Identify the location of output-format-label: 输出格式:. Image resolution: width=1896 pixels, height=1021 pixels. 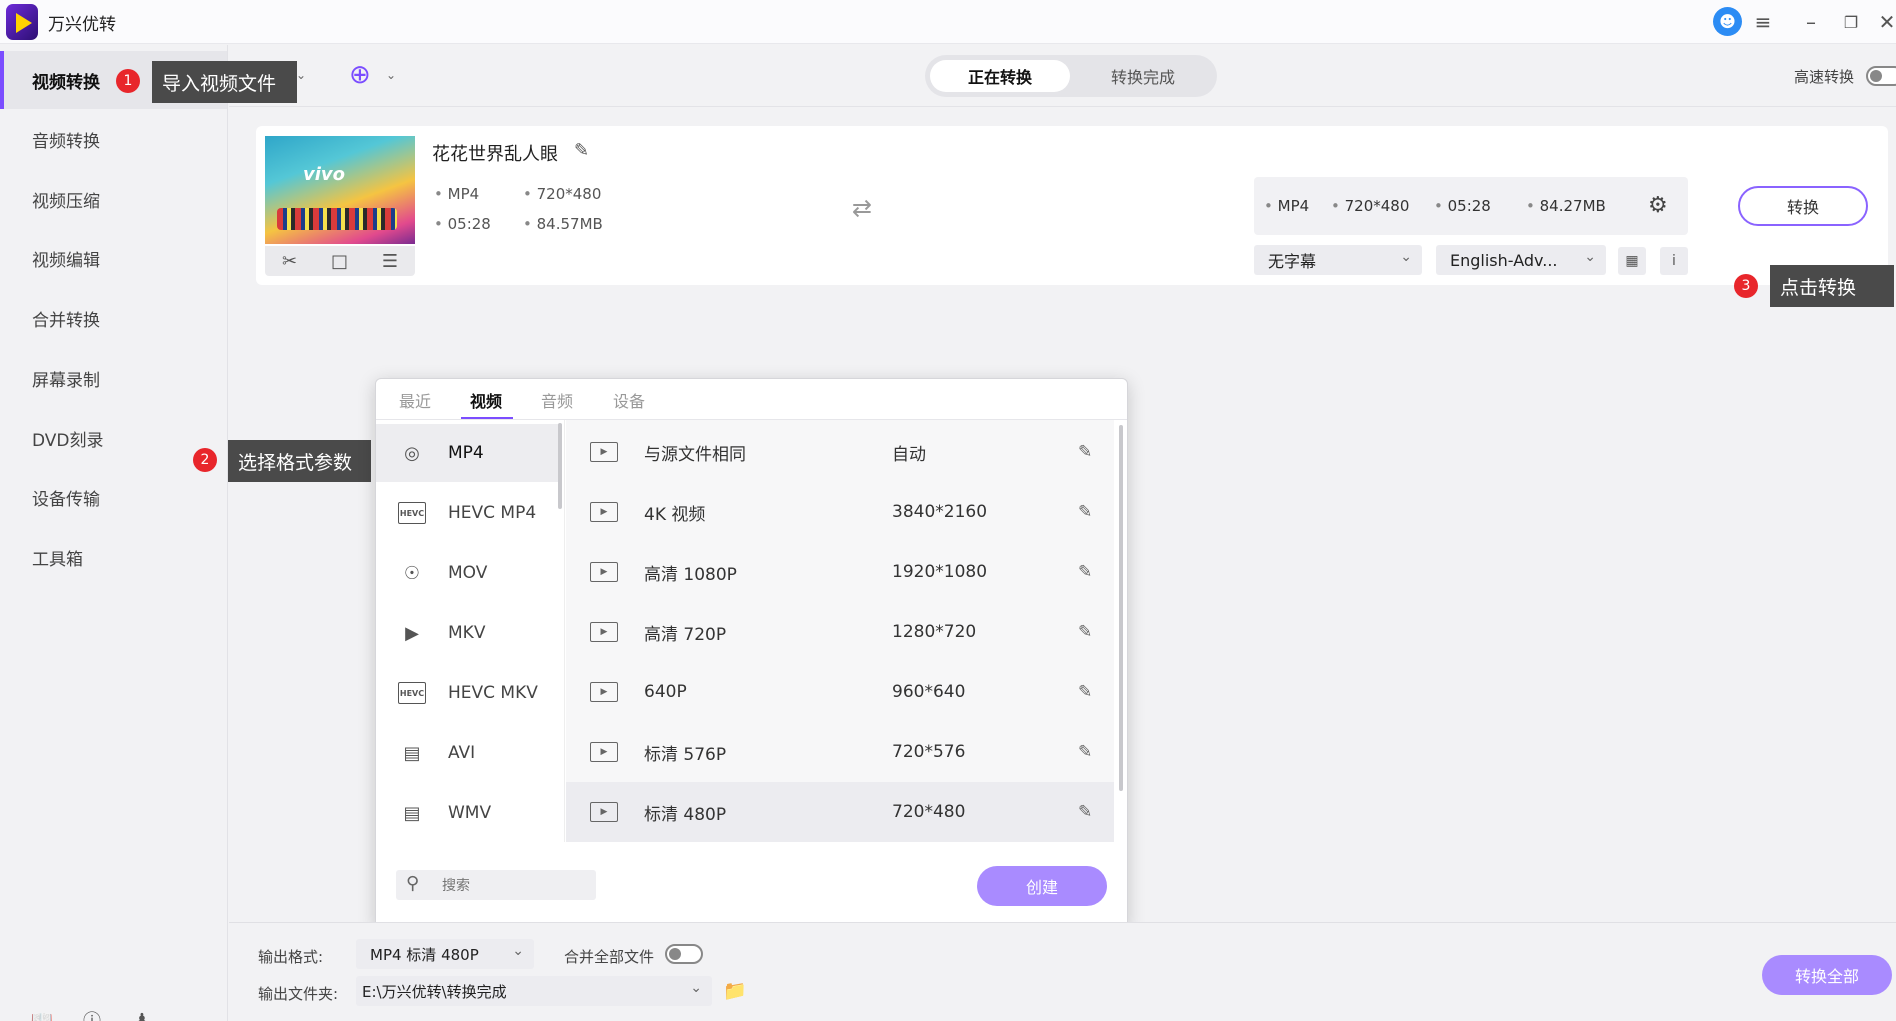
(291, 957).